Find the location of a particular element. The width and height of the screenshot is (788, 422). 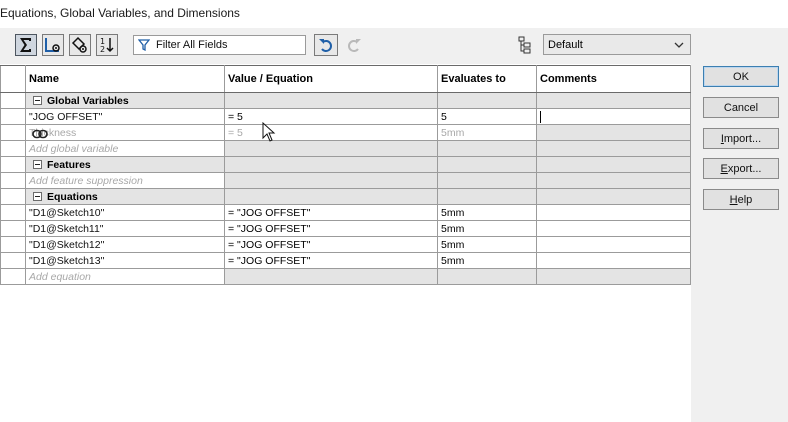

section-label-cell: Global Variables is located at coordinates (125, 100).